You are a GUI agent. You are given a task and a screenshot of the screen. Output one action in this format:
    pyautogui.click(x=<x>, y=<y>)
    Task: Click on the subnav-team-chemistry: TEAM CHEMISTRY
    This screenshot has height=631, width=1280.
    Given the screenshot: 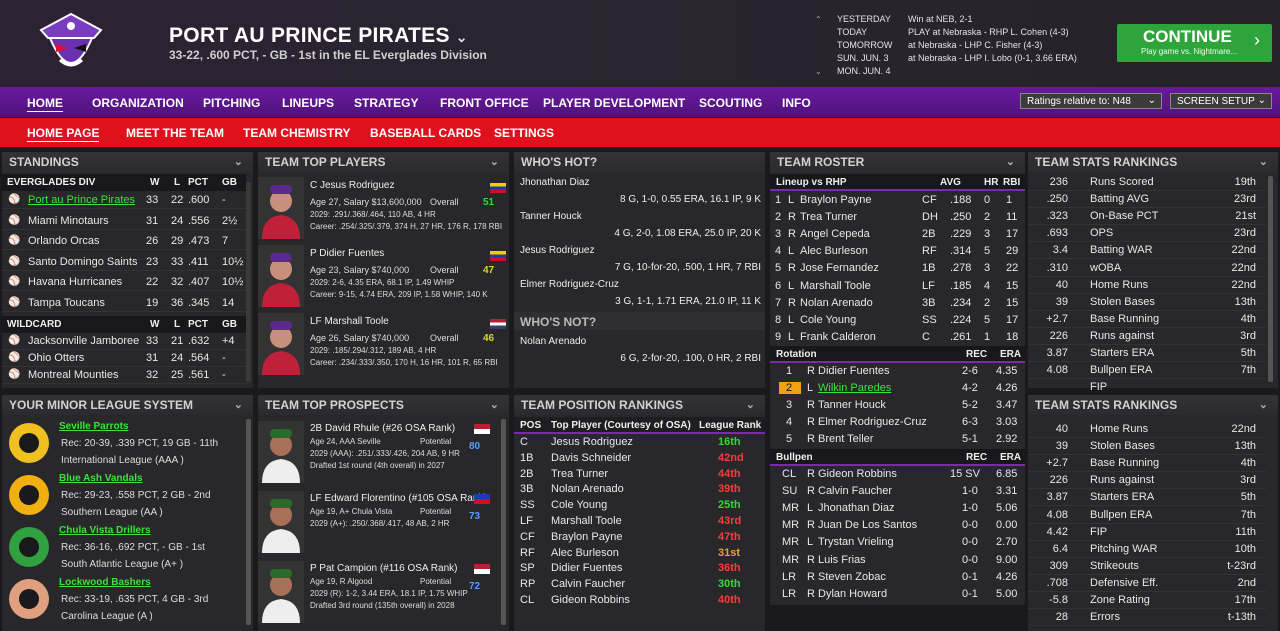 What is the action you would take?
    pyautogui.click(x=297, y=133)
    